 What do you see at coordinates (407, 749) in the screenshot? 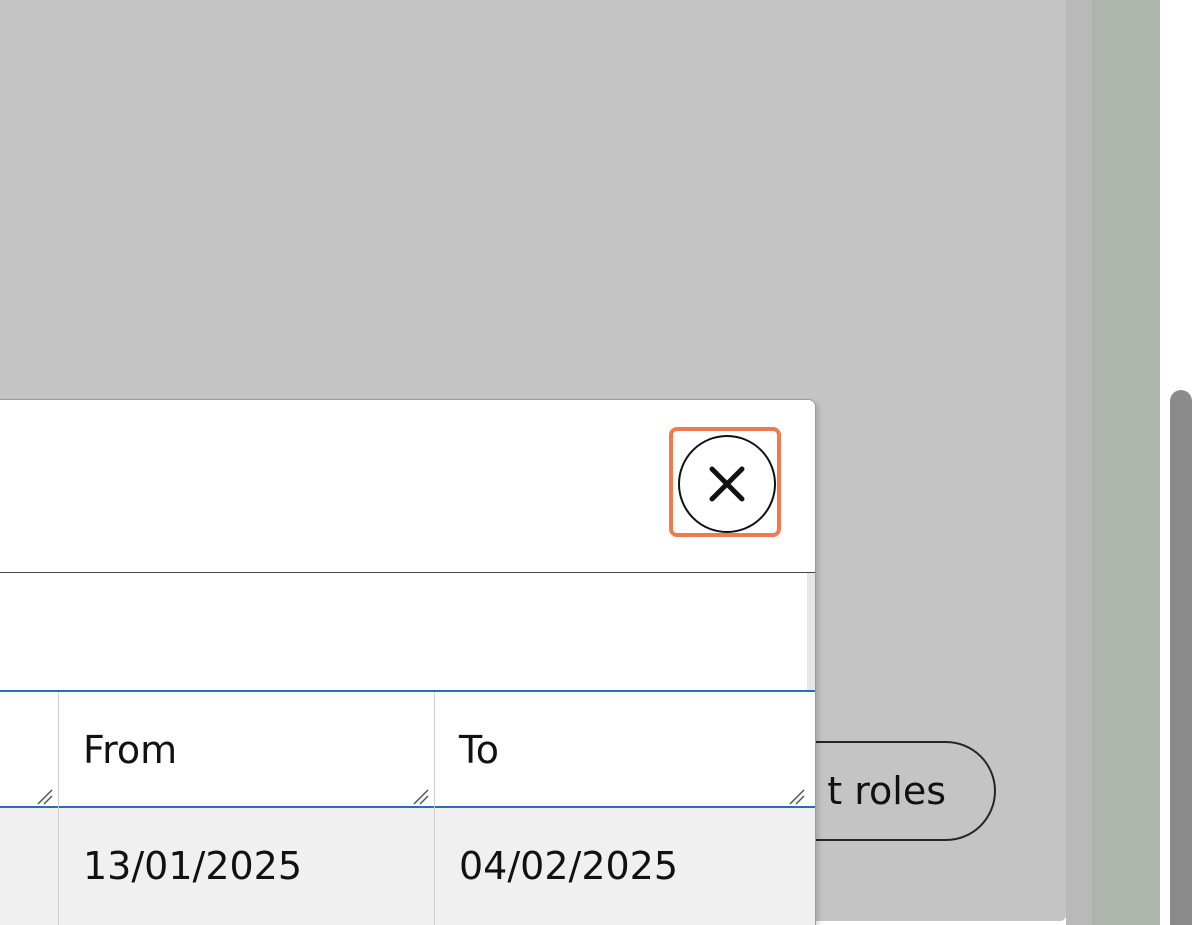
I see `table-header-row: From To` at bounding box center [407, 749].